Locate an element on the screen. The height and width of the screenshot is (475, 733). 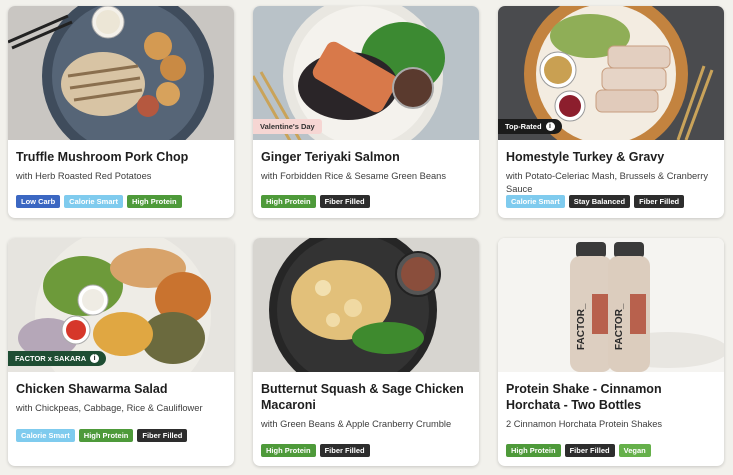
tag-list: High Protein Fiber Filled Vegan is located at coordinates (578, 450).